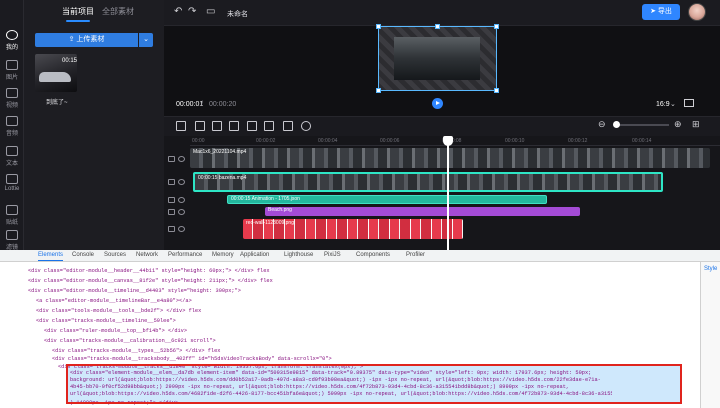 The image size is (720, 408). What do you see at coordinates (185, 255) in the screenshot?
I see `devtools-tab-performance: Performance` at bounding box center [185, 255].